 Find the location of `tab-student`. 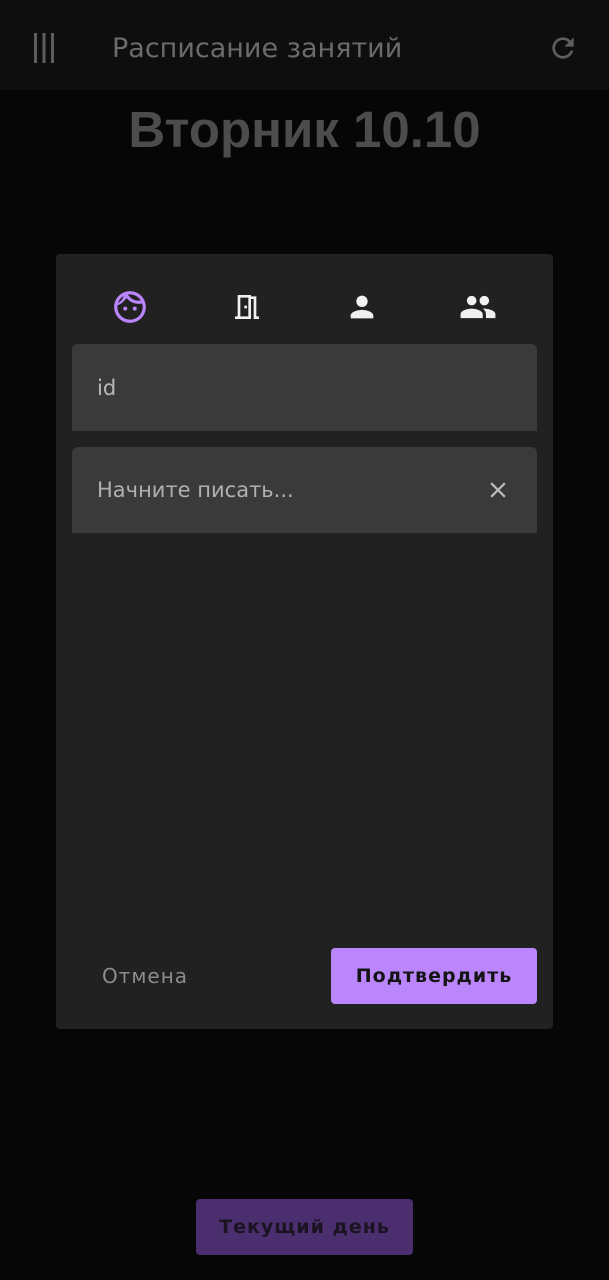

tab-student is located at coordinates (130, 307).